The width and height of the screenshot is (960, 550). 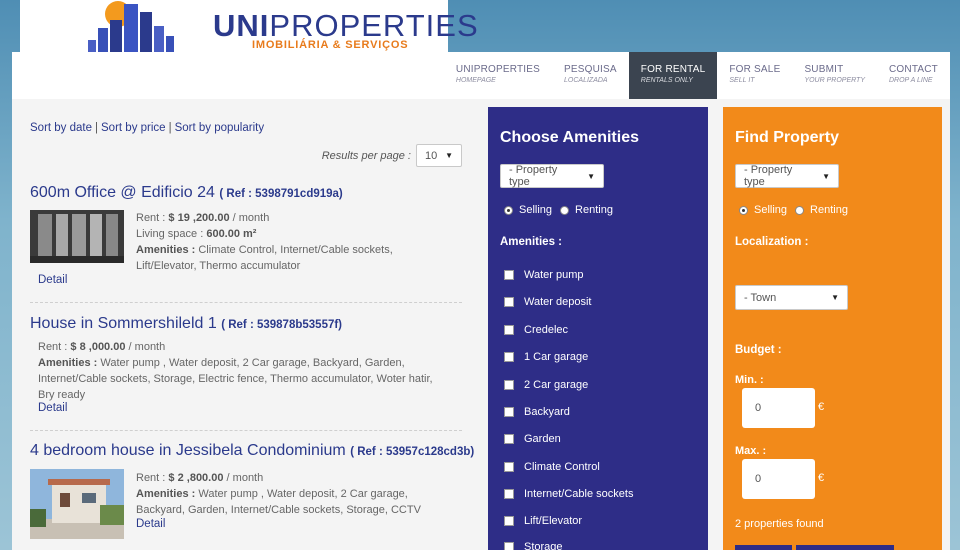 What do you see at coordinates (556, 357) in the screenshot?
I see `amenity-label: 1 Car garage` at bounding box center [556, 357].